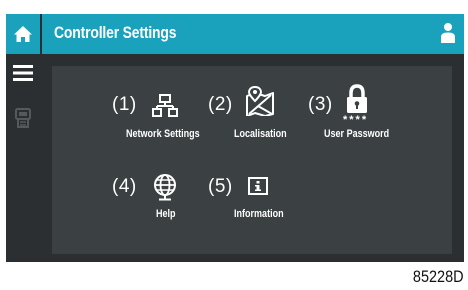 Image resolution: width=468 pixels, height=290 pixels. Describe the element at coordinates (320, 104) in the screenshot. I see `item-number: (3)` at that location.